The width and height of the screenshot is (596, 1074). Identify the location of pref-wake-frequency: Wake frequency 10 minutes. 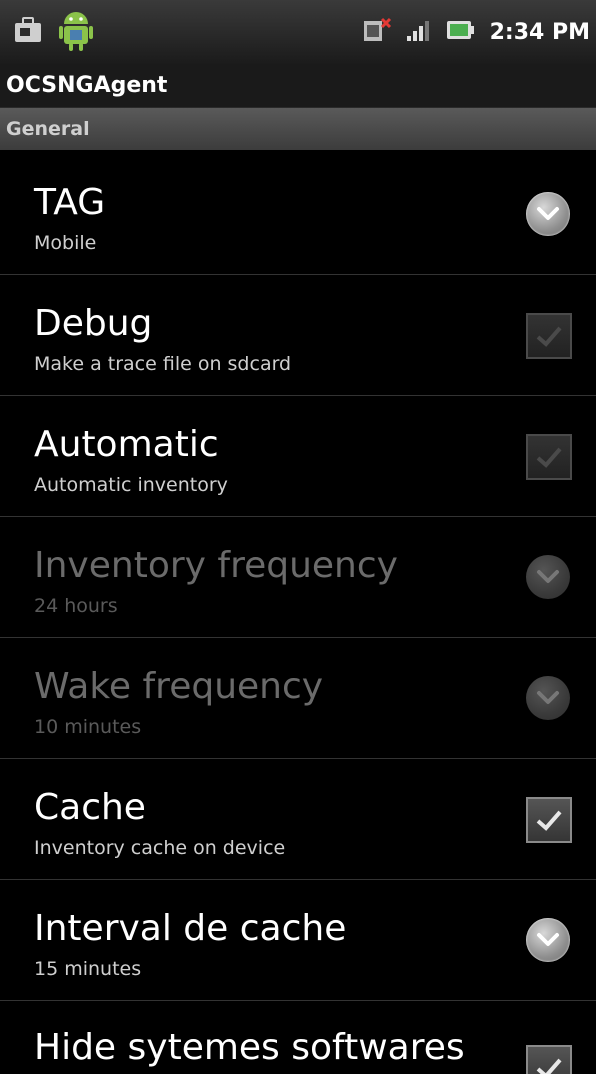
(298, 698).